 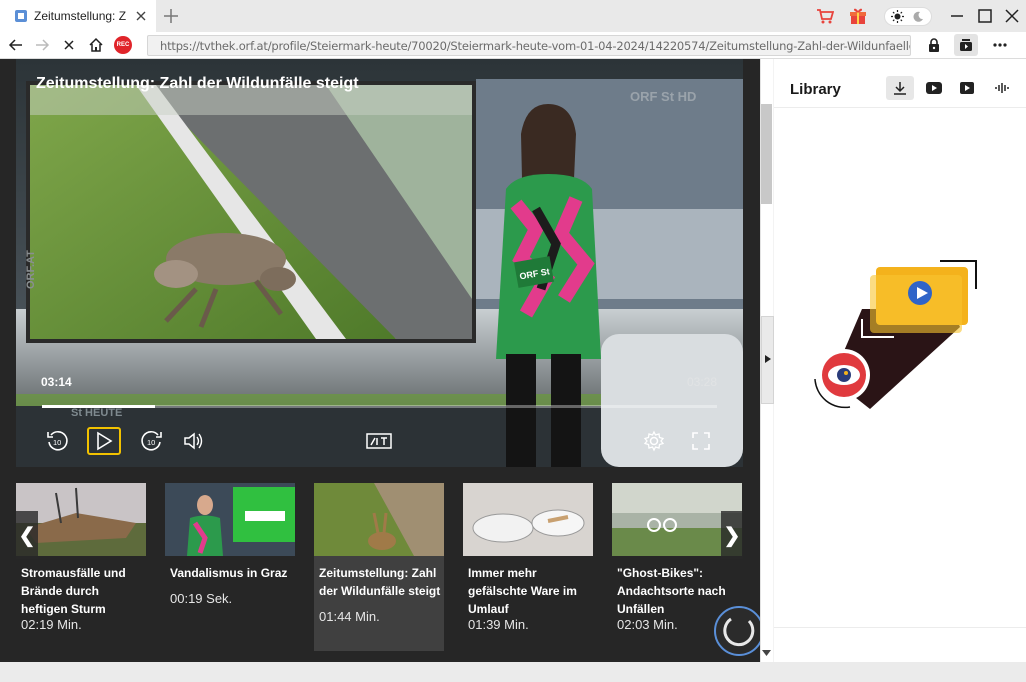 I want to click on loading-spinner, so click(x=739, y=631).